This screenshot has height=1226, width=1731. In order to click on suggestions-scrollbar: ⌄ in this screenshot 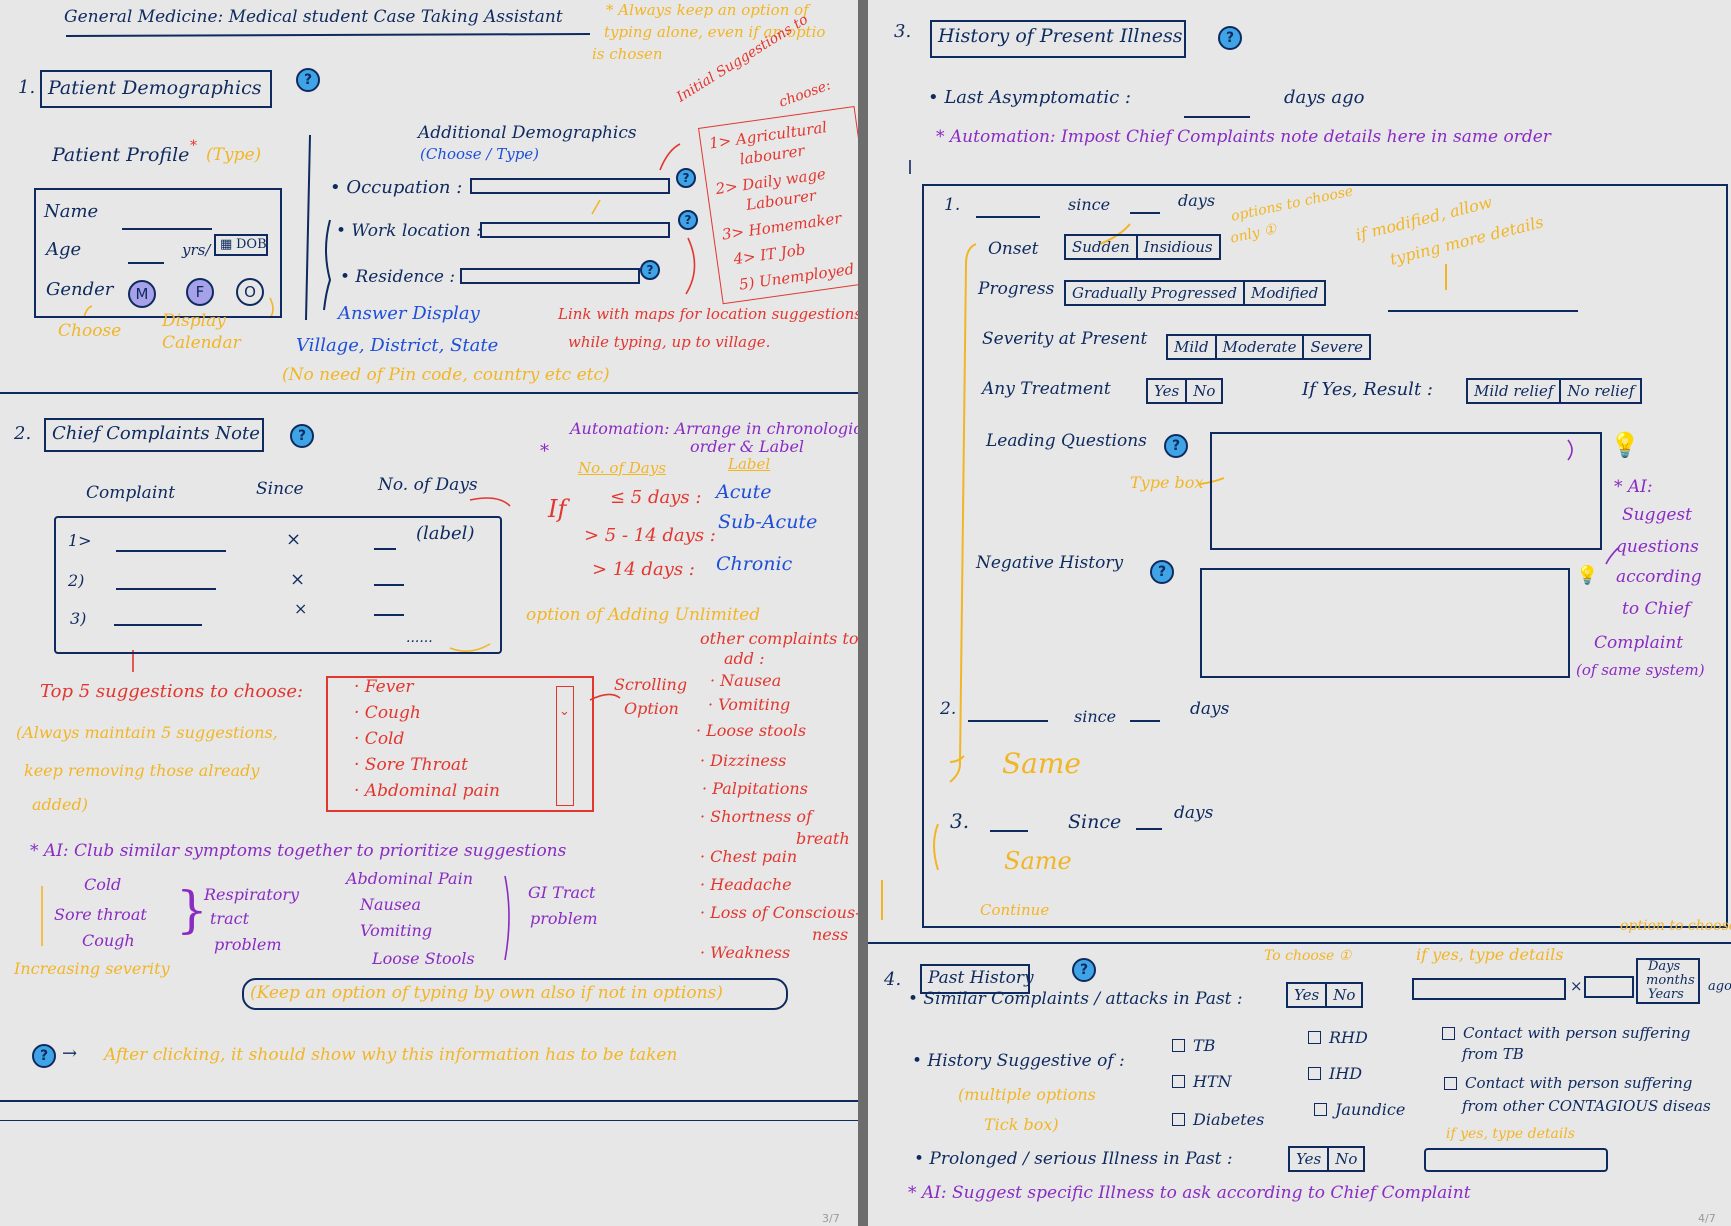, I will do `click(565, 746)`.